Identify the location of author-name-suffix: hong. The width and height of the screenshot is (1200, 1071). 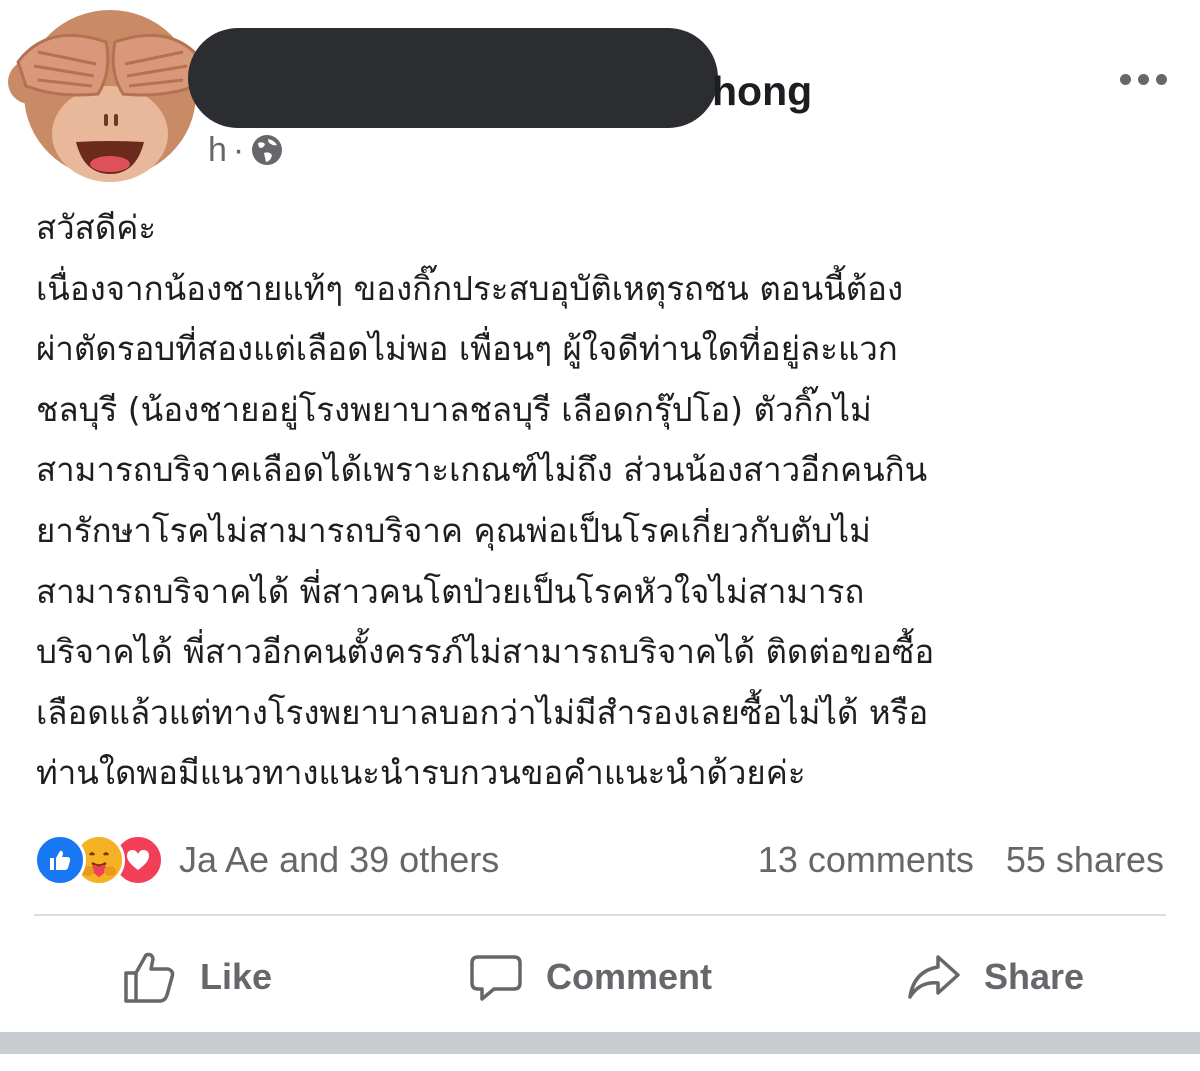
(762, 91).